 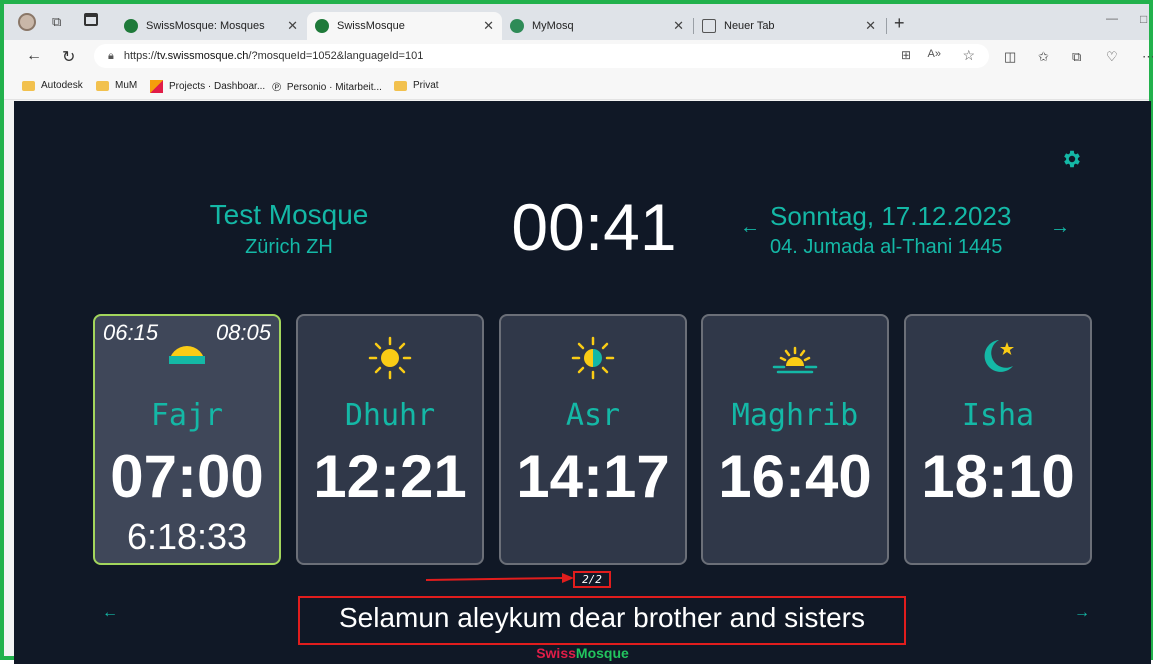 I want to click on url-prefix: https://, so click(x=140, y=56).